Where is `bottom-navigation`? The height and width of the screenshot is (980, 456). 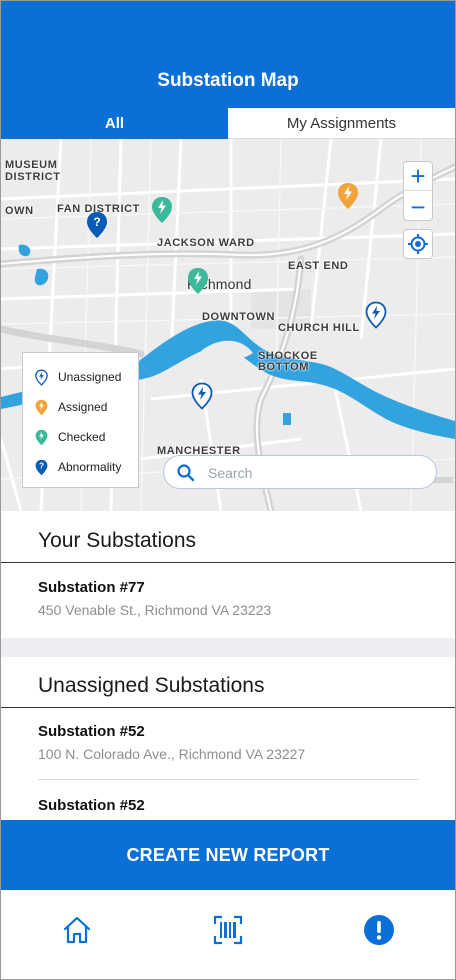
bottom-navigation is located at coordinates (228, 934).